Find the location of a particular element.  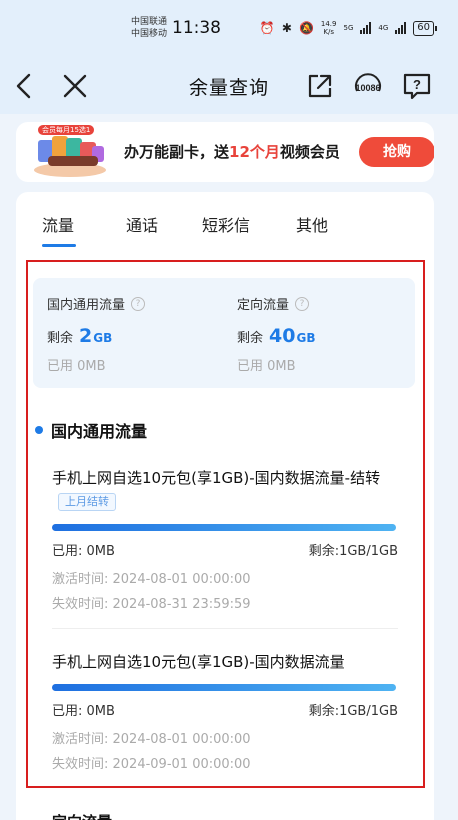

help-bubble-icon: ? is located at coordinates (417, 86).